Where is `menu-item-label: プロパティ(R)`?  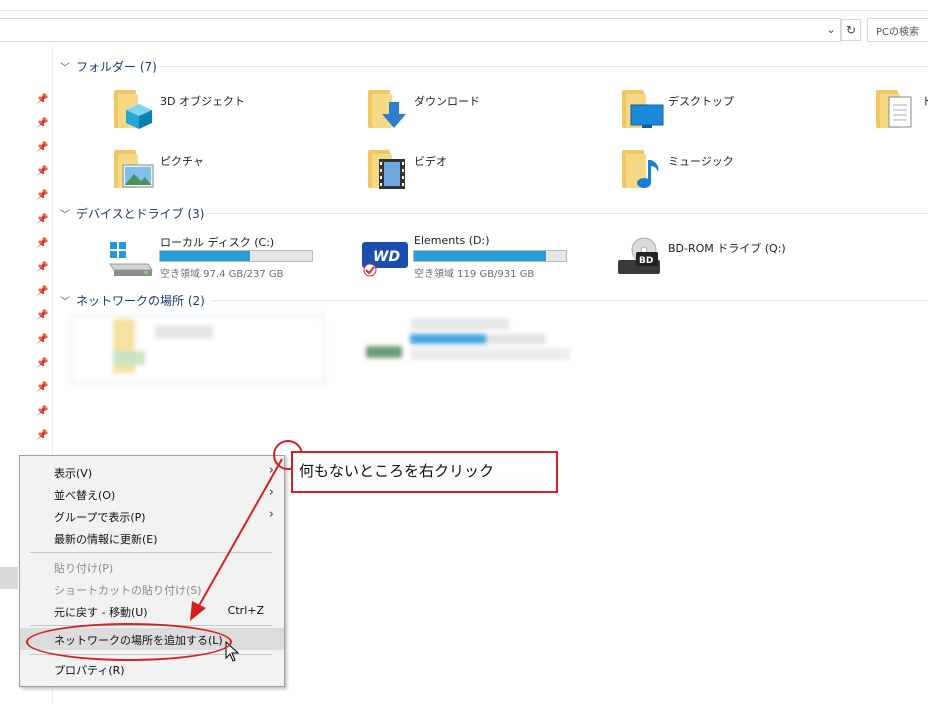
menu-item-label: プロパティ(R) is located at coordinates (89, 670).